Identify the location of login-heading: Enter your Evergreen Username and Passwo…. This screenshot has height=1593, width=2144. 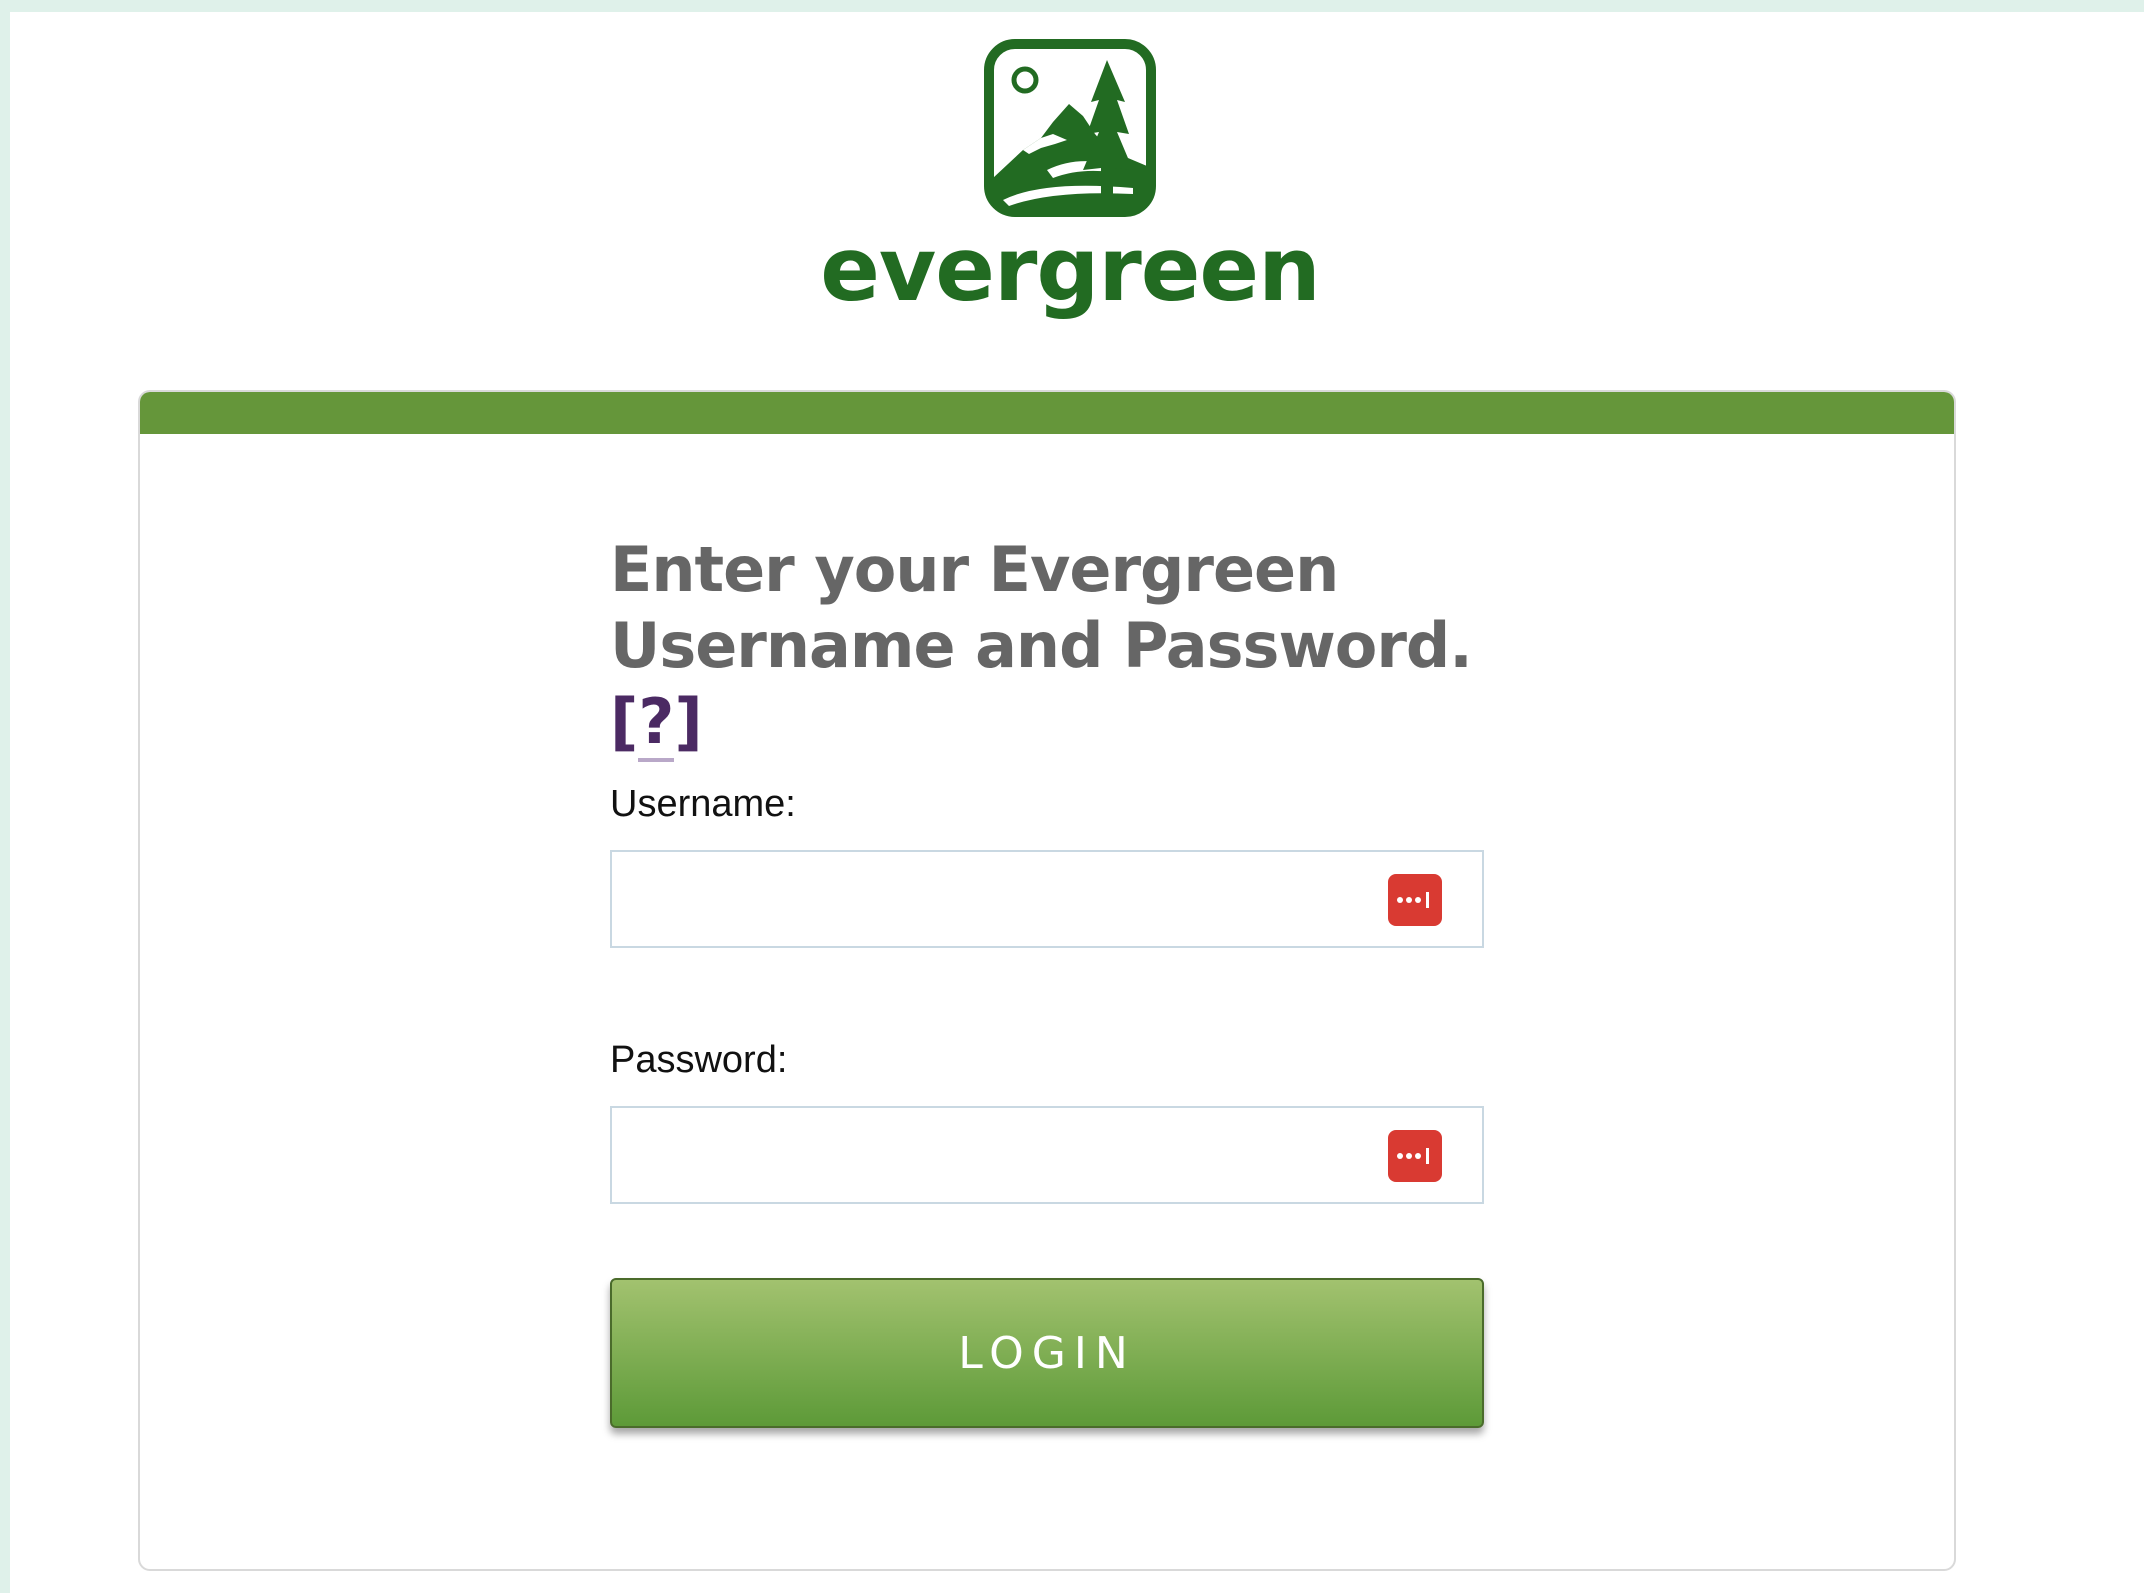
(1047, 608).